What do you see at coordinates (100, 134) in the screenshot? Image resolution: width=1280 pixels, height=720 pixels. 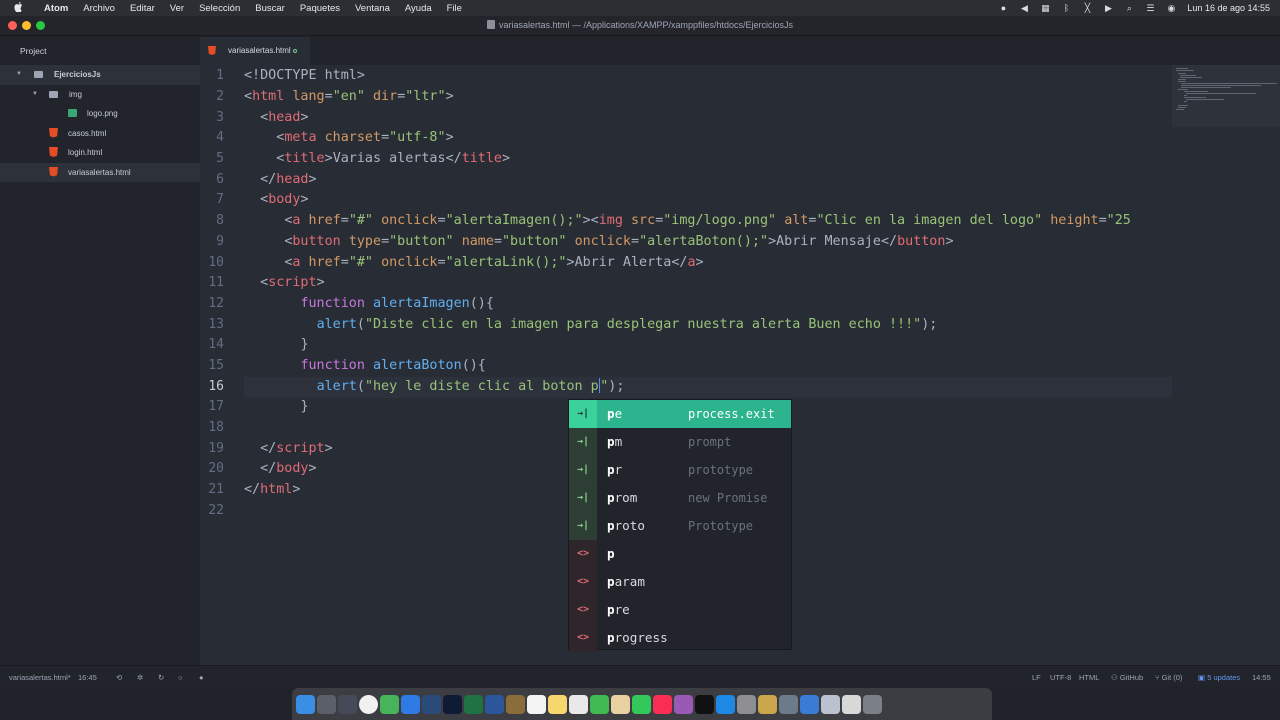 I see `tree-file-casos: casos.html` at bounding box center [100, 134].